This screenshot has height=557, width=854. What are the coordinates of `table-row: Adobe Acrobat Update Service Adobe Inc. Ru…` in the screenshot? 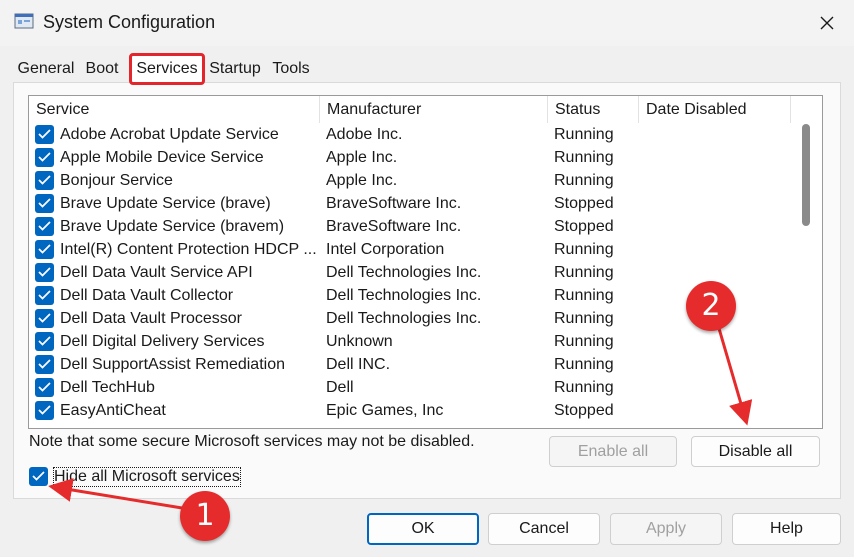 It's located at (409, 134).